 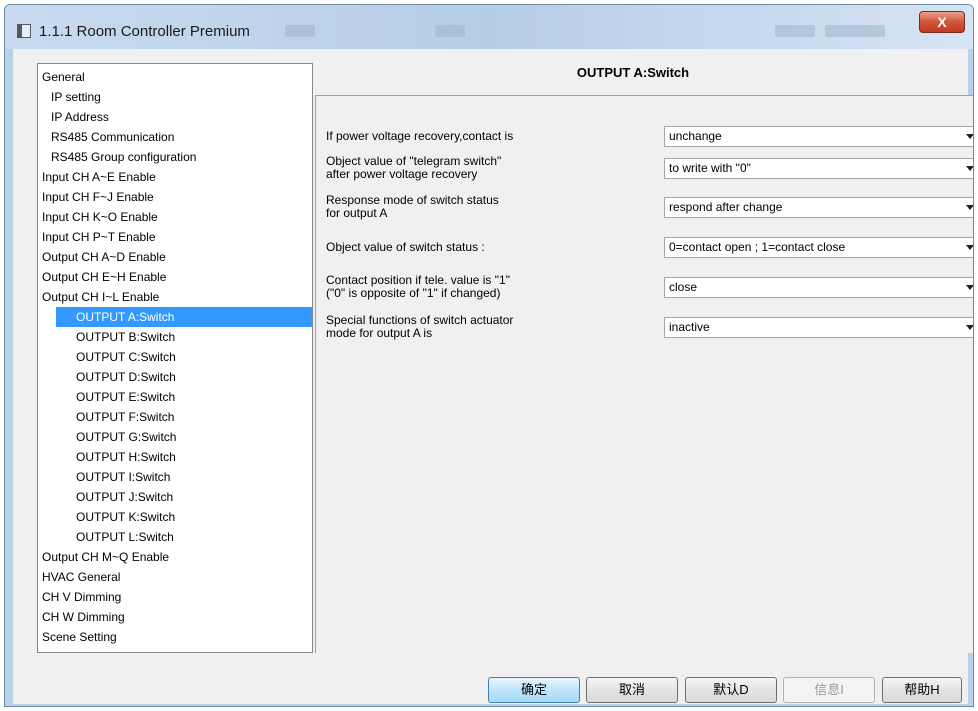 I want to click on tree-item: Input CH A~E Enable, so click(x=100, y=177).